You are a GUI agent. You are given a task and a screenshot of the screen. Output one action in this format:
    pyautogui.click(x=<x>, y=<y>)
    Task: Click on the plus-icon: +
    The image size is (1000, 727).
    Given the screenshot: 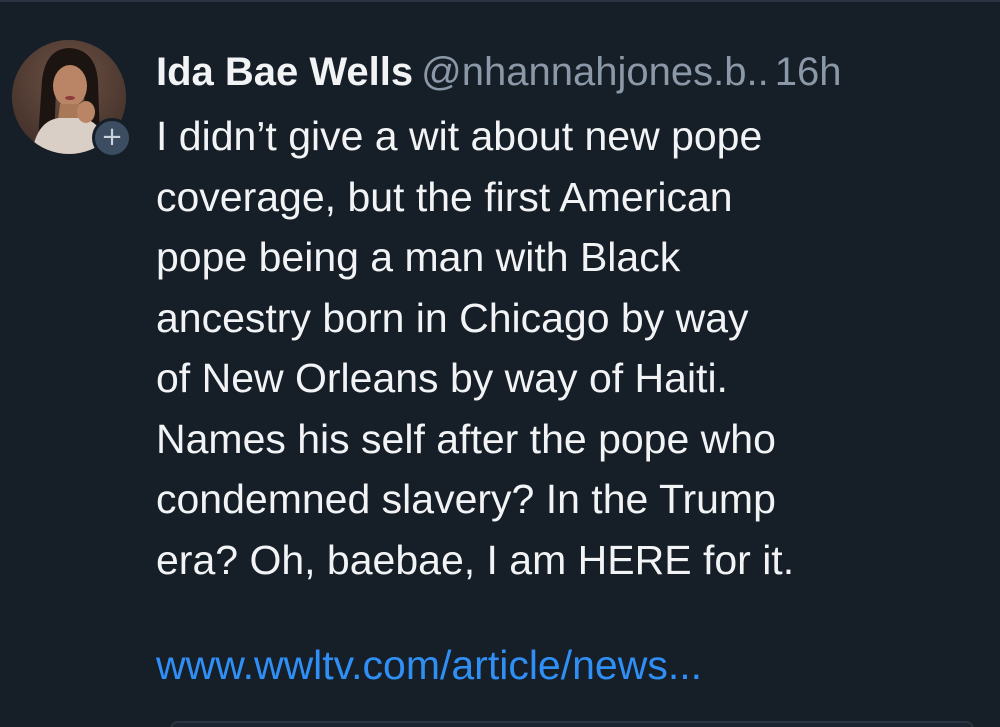 What is the action you would take?
    pyautogui.click(x=112, y=137)
    